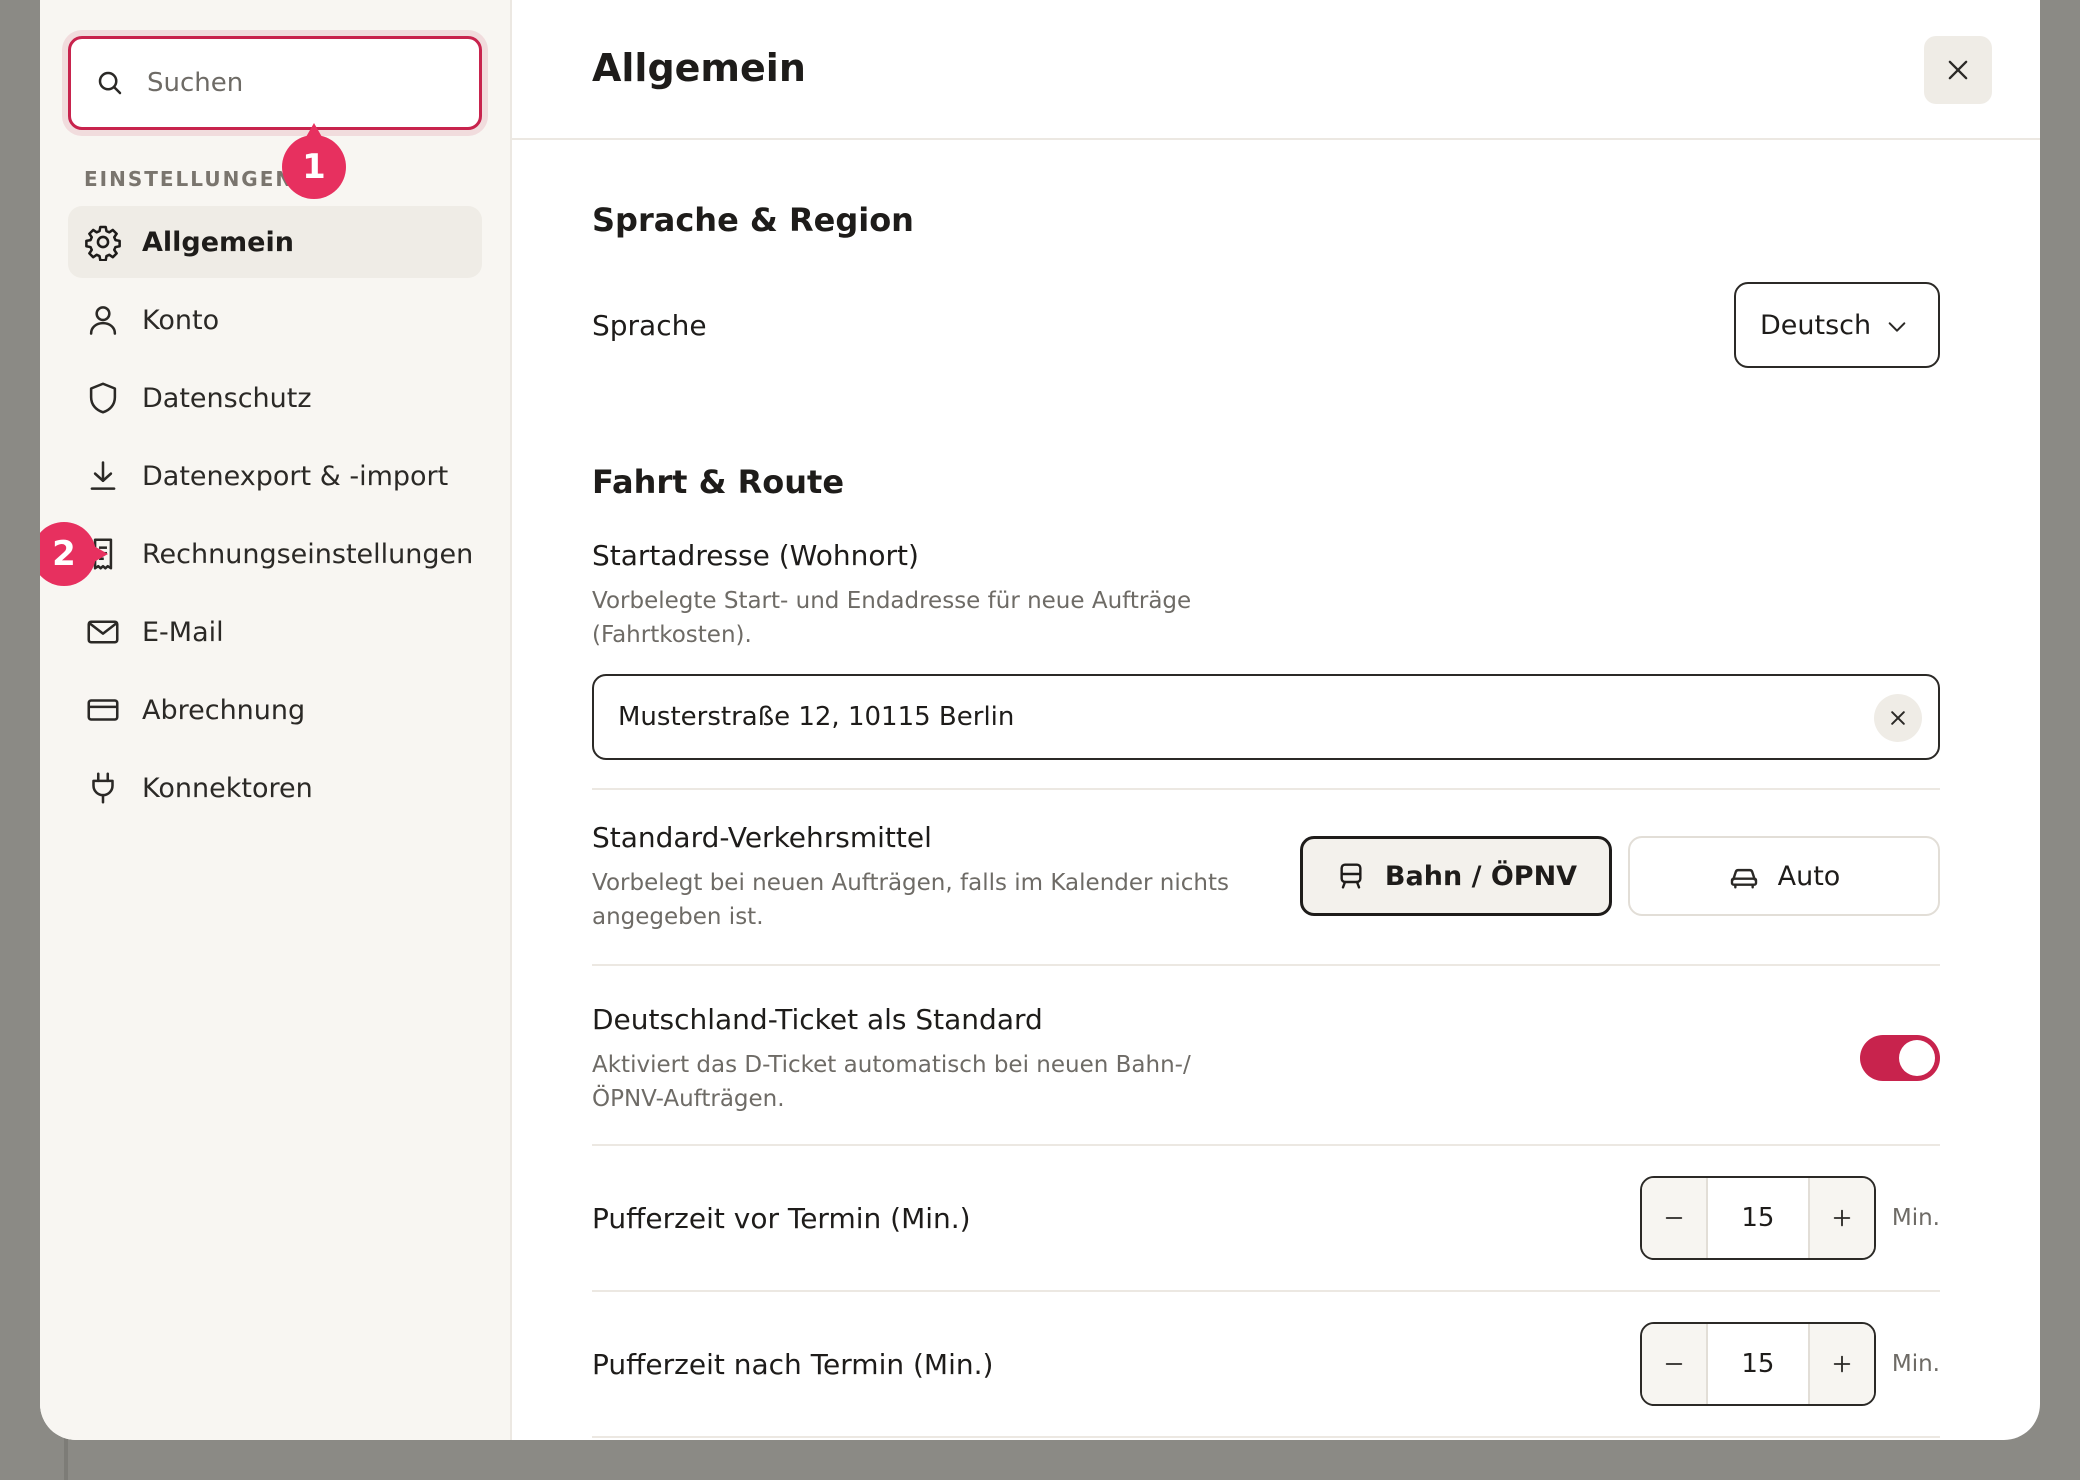 The height and width of the screenshot is (1480, 2080). Describe the element at coordinates (275, 320) in the screenshot. I see `sidebar-item-konto: Konto` at that location.